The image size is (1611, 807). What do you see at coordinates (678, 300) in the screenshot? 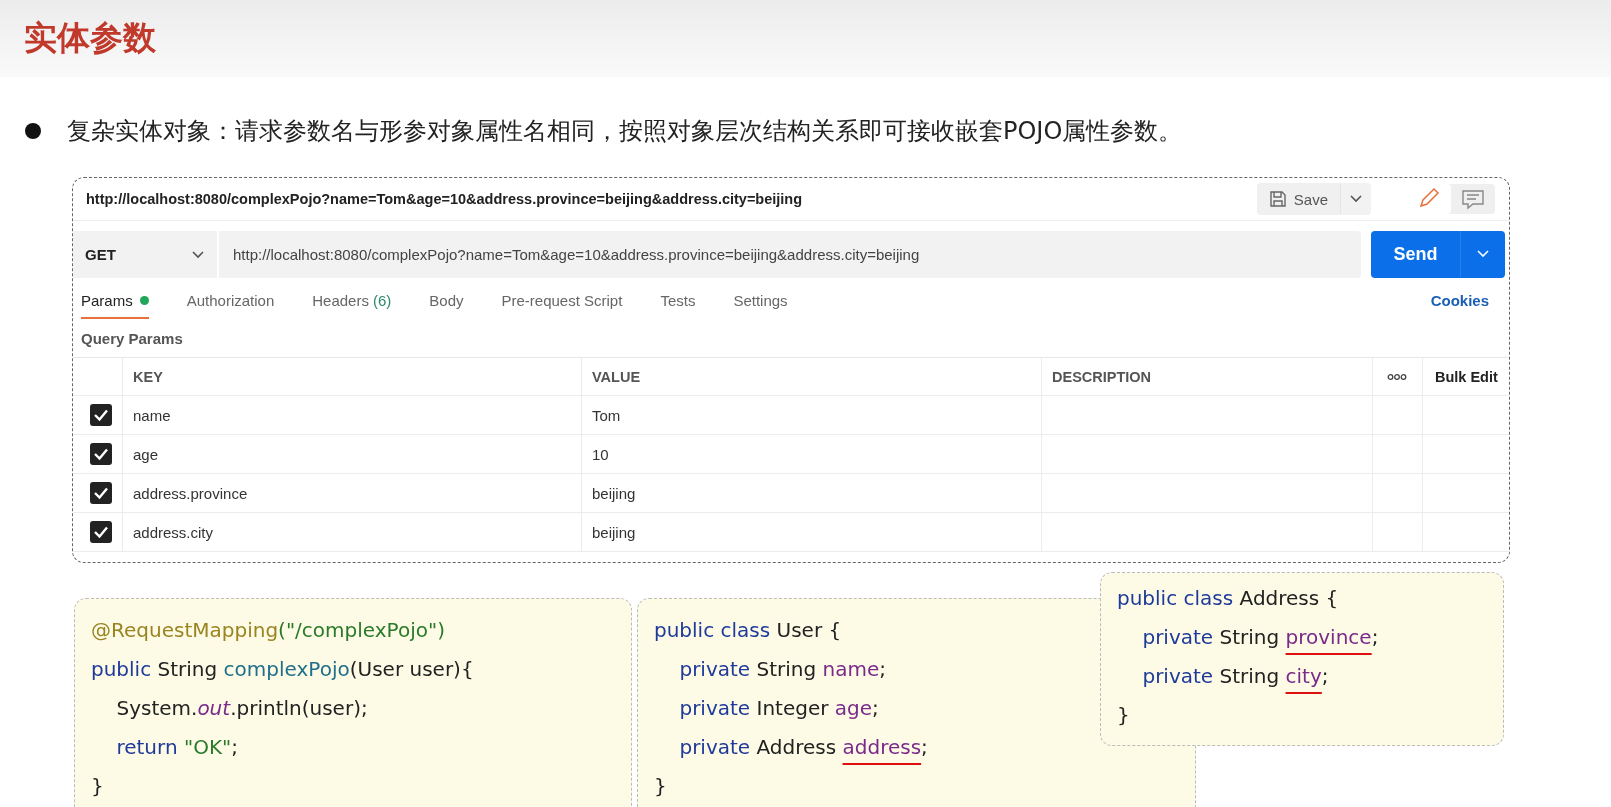
I see `tab: Tests` at bounding box center [678, 300].